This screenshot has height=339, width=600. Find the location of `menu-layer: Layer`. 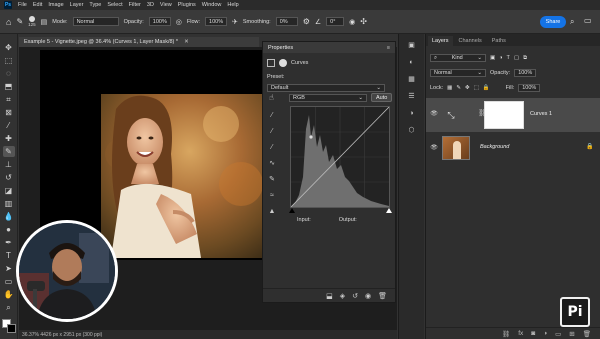

menu-layer: Layer is located at coordinates (77, 5).